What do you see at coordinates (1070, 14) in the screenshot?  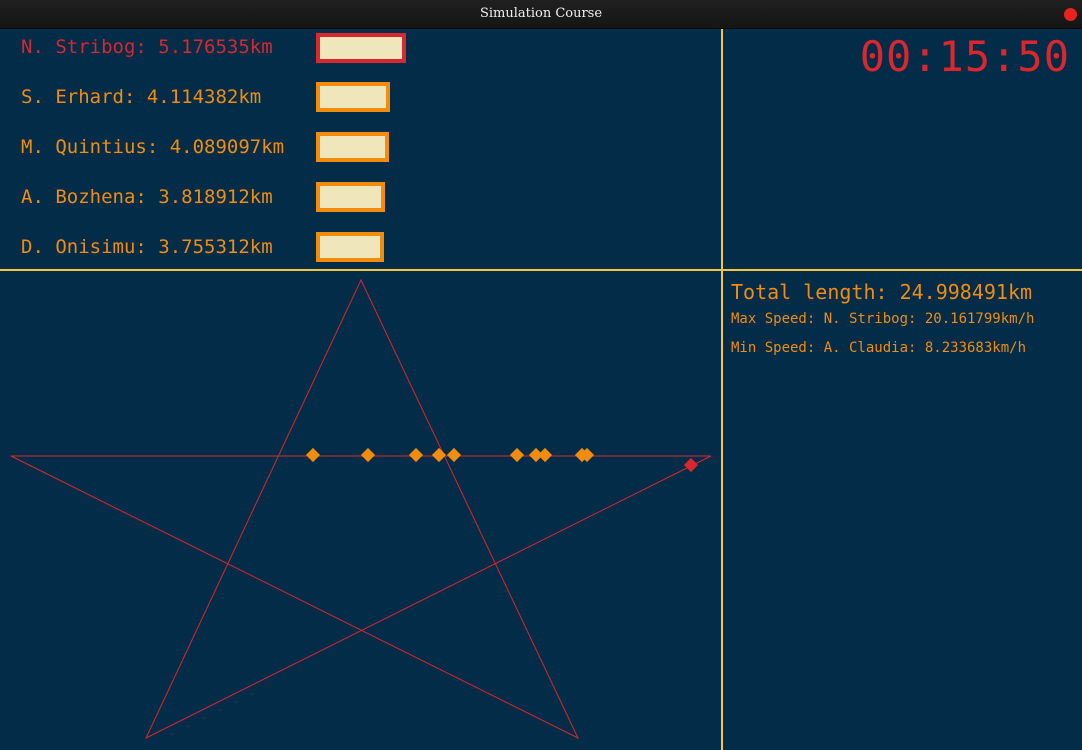 I see `close-icon` at bounding box center [1070, 14].